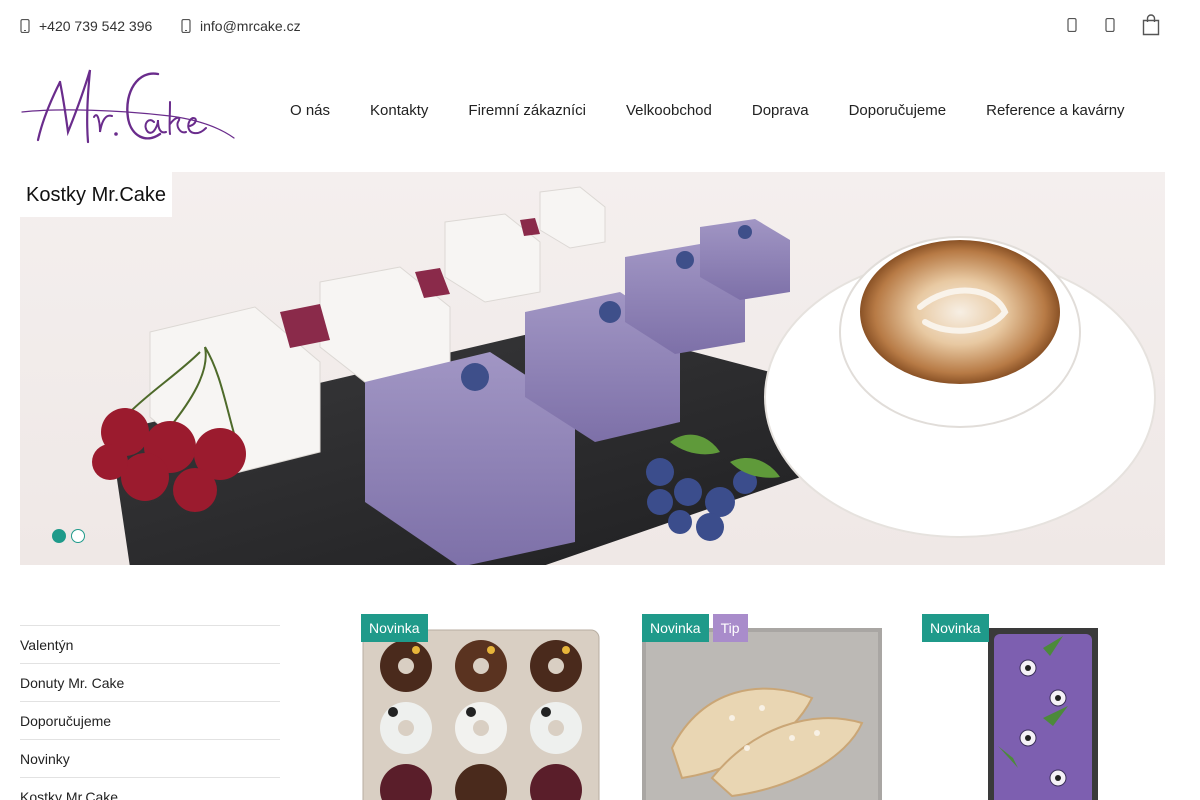 The image size is (1200, 800). I want to click on search-icon, so click(1110, 25).